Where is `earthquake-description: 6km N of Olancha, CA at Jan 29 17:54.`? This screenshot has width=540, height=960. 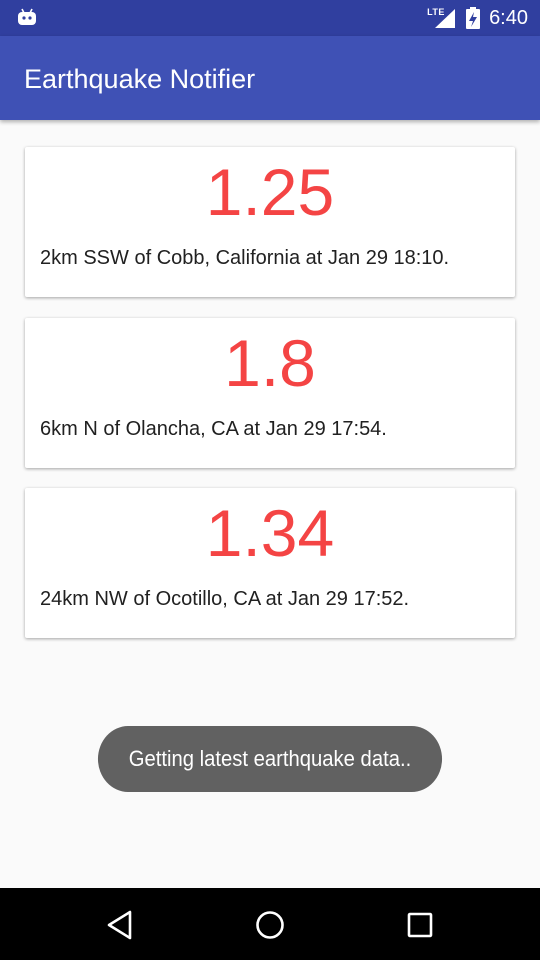 earthquake-description: 6km N of Olancha, CA at Jan 29 17:54. is located at coordinates (213, 429).